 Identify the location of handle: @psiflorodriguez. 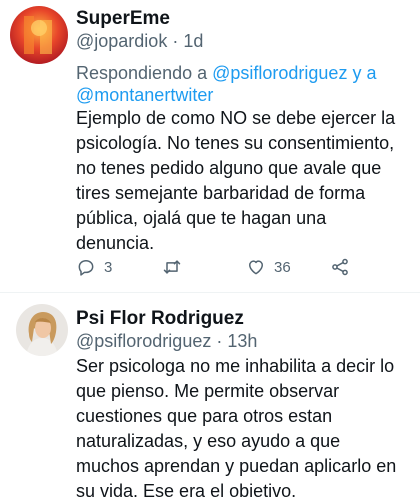
(143, 341).